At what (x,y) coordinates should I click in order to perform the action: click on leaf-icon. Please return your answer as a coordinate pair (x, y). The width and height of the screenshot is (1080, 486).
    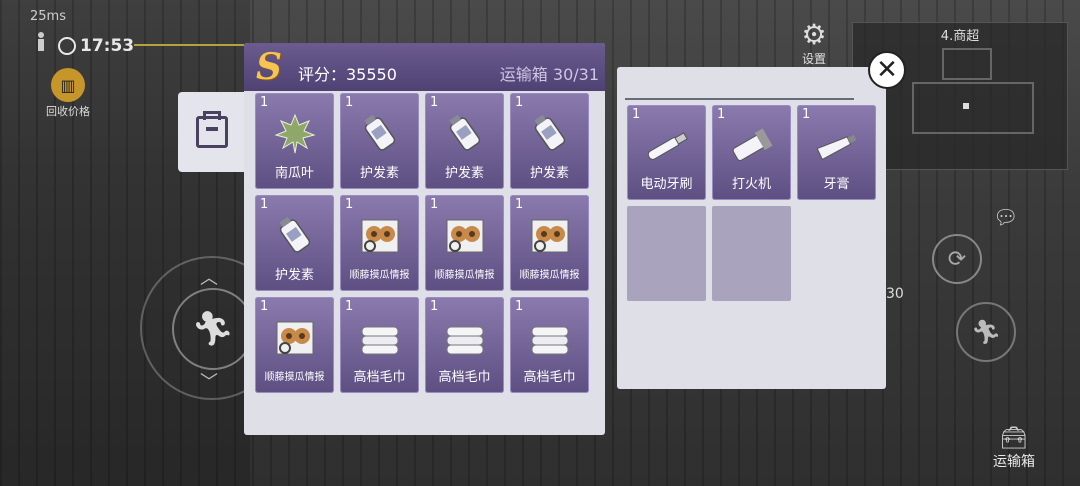
    Looking at the image, I should click on (295, 134).